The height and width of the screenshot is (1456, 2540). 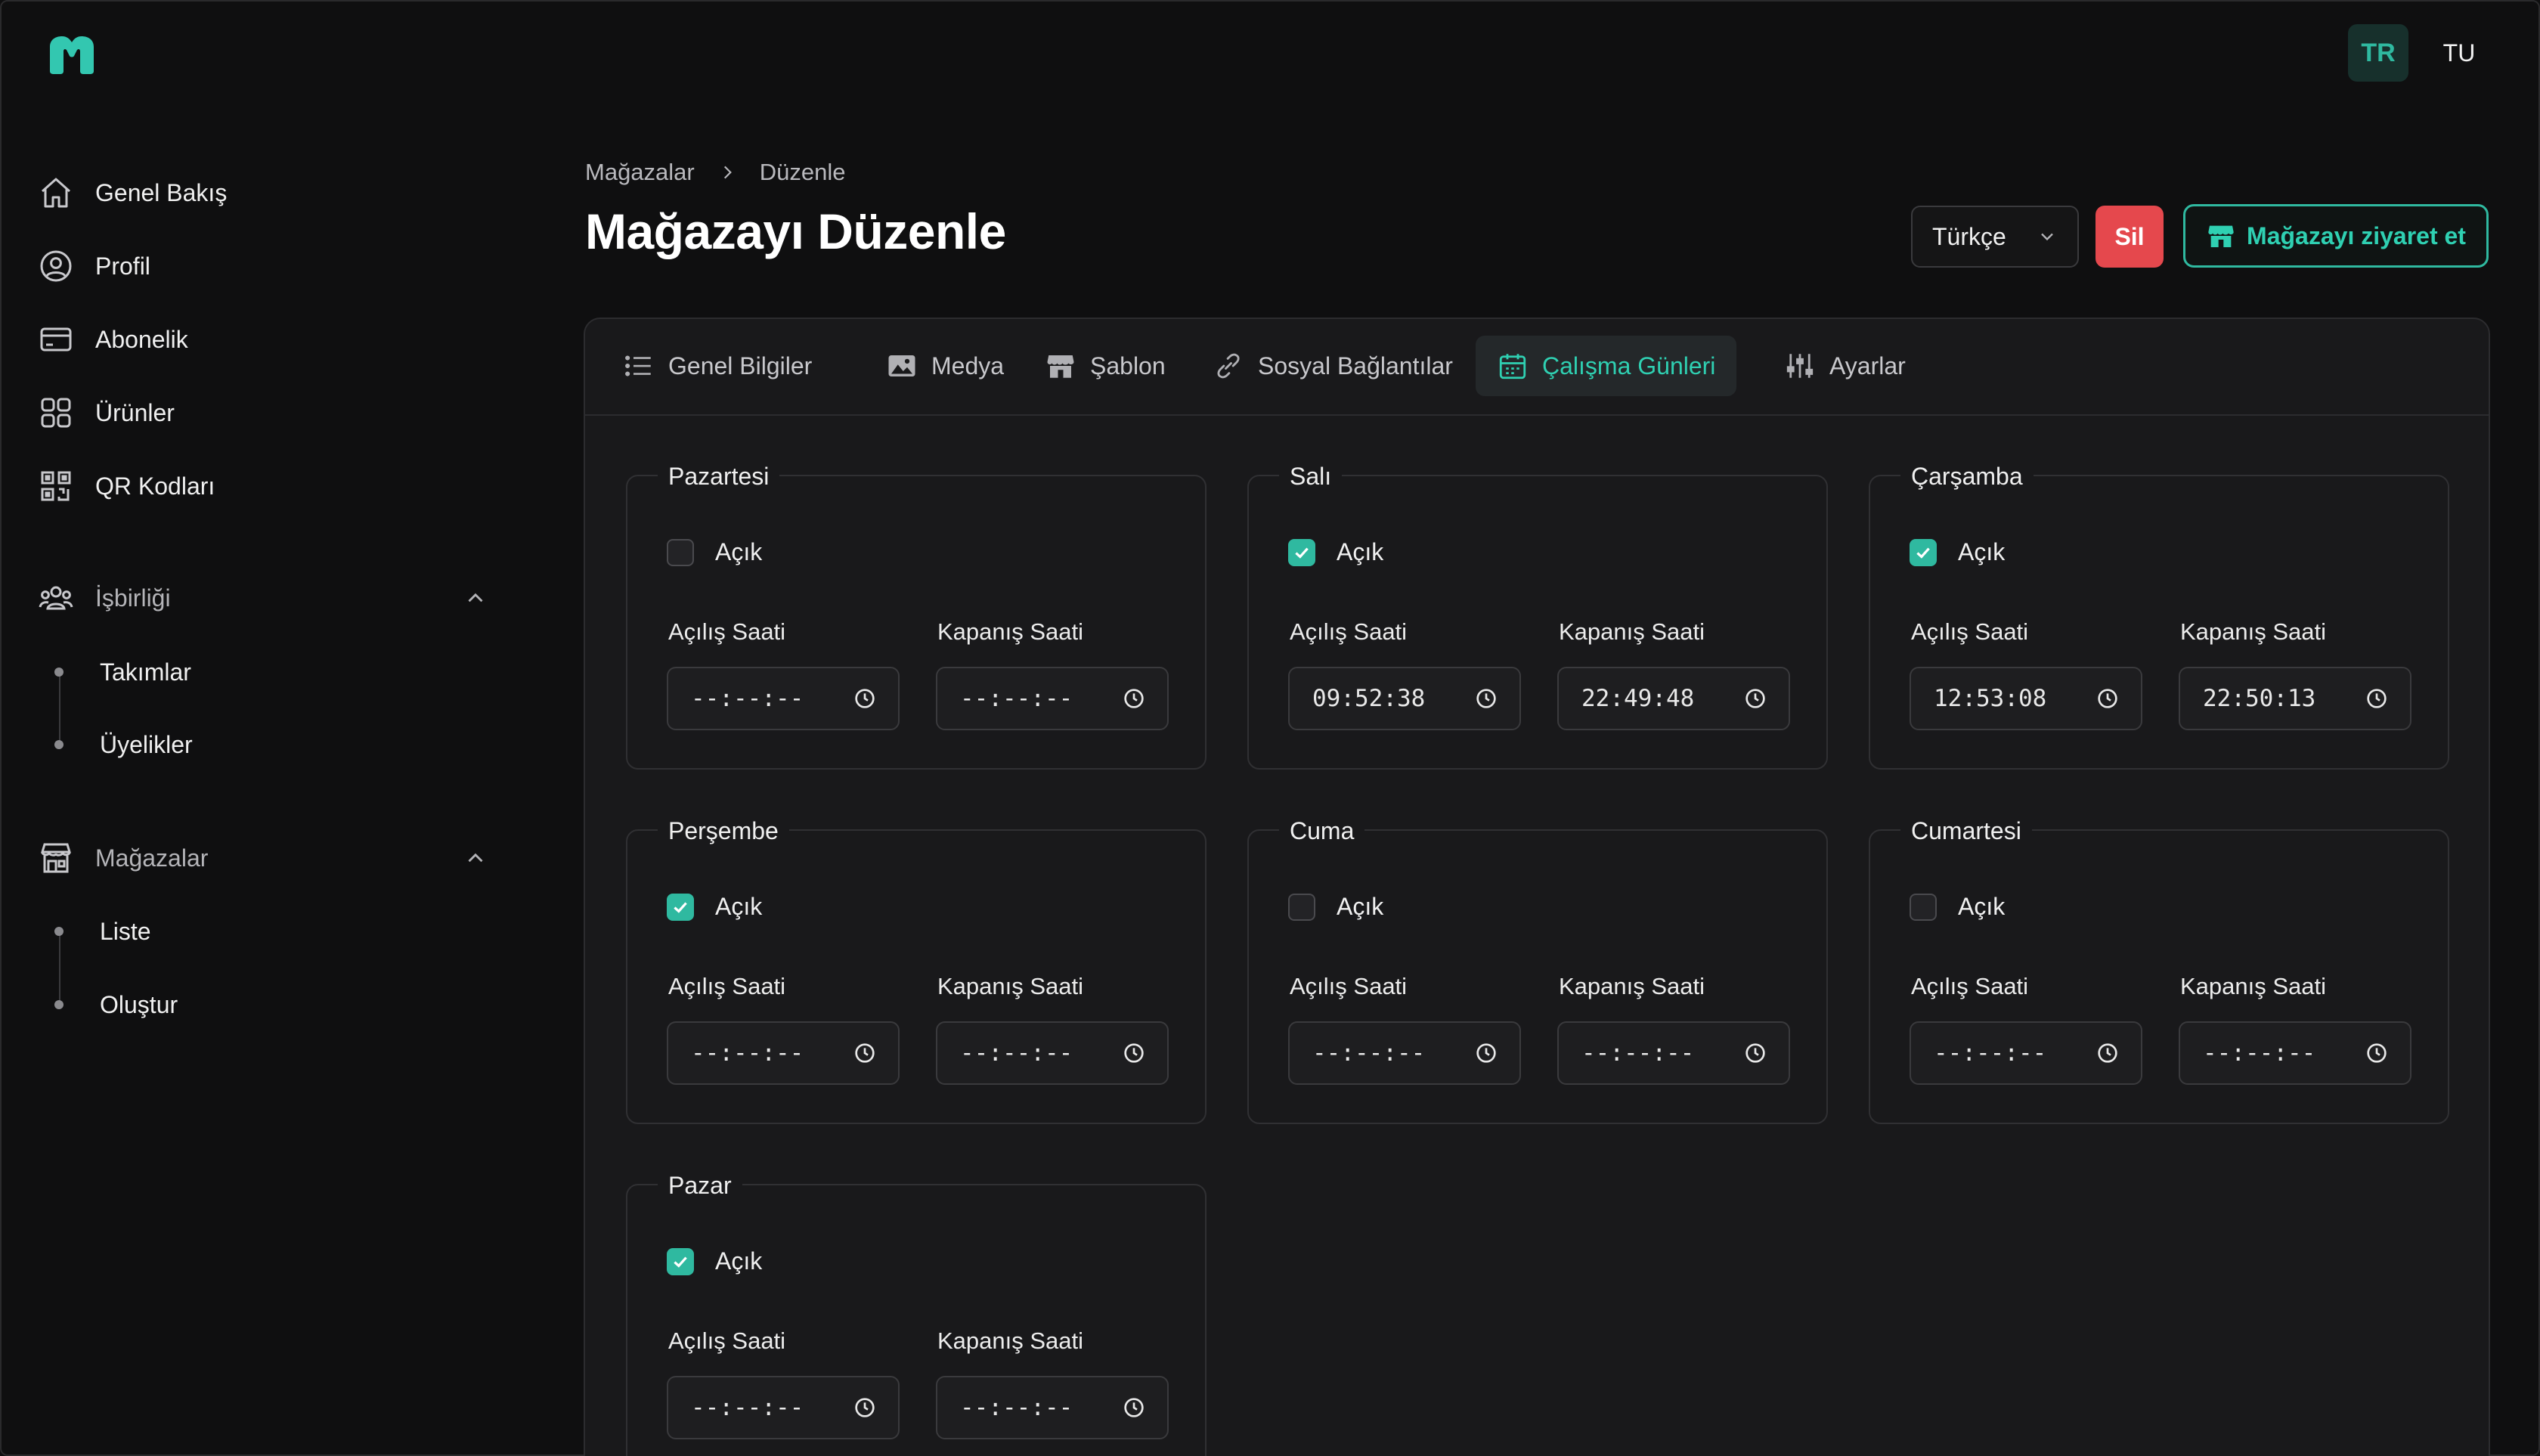 What do you see at coordinates (264, 486) in the screenshot?
I see `sidebar-item-qr-codes: QR Kodları` at bounding box center [264, 486].